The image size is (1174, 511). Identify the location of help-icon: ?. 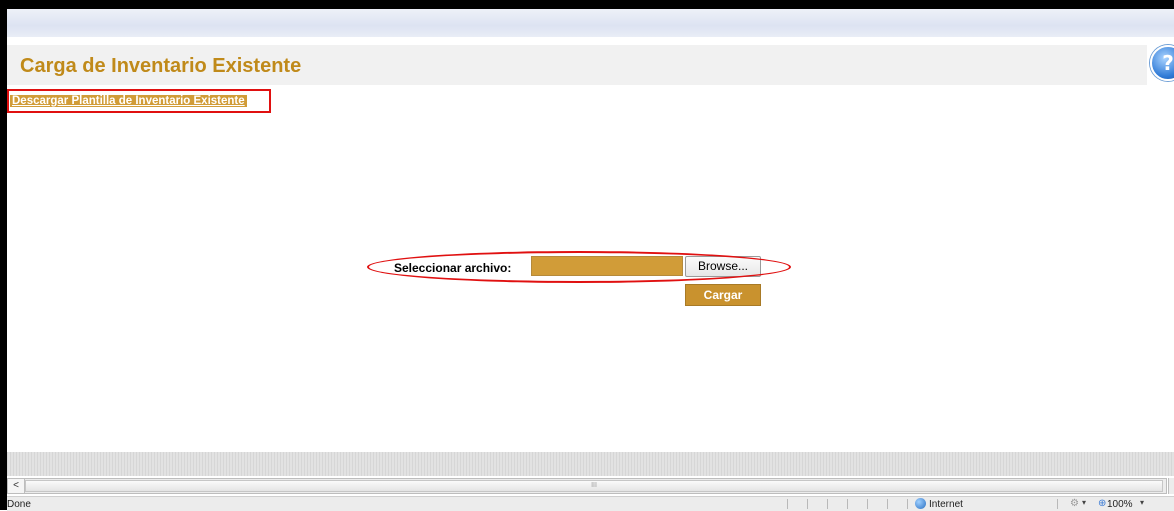
(1162, 63).